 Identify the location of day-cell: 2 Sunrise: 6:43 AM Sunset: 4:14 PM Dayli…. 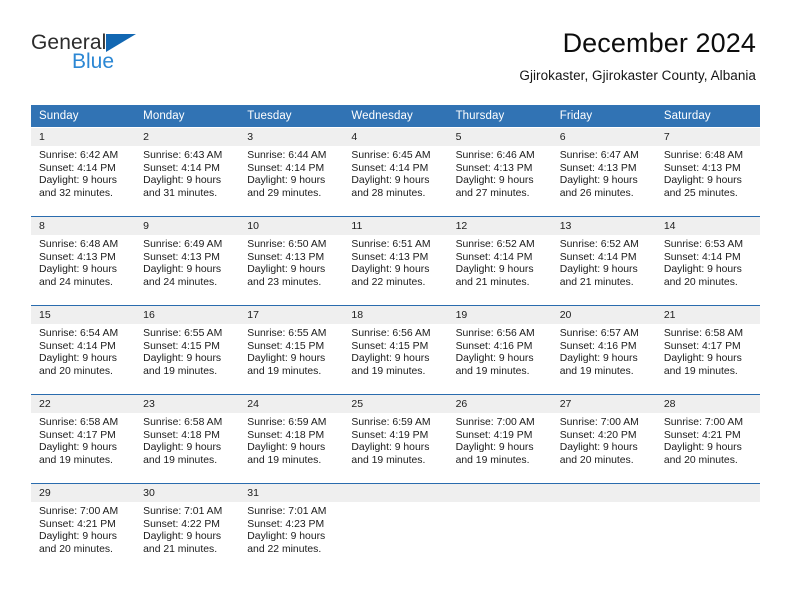
(187, 168).